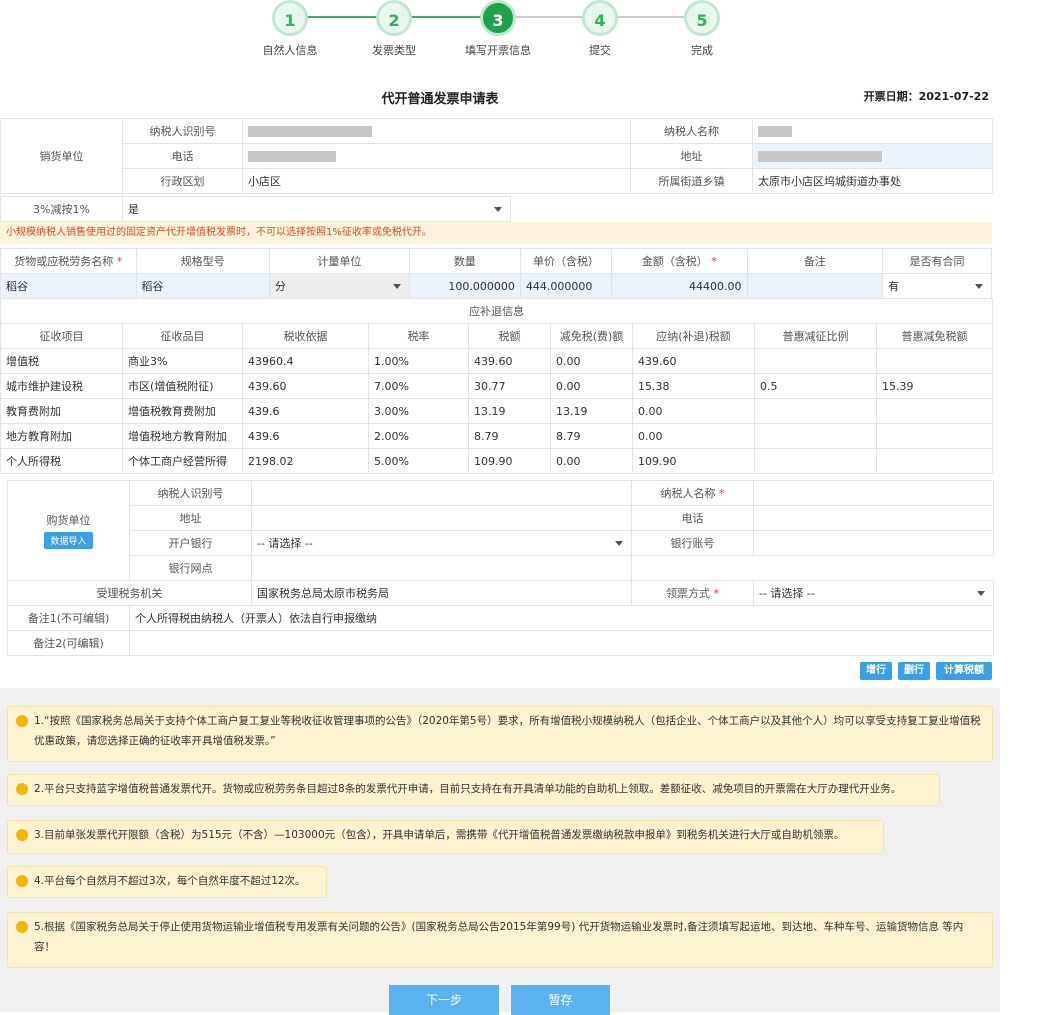  Describe the element at coordinates (182, 436) in the screenshot. I see `tax-cell: 增值税地方教育附加` at that location.